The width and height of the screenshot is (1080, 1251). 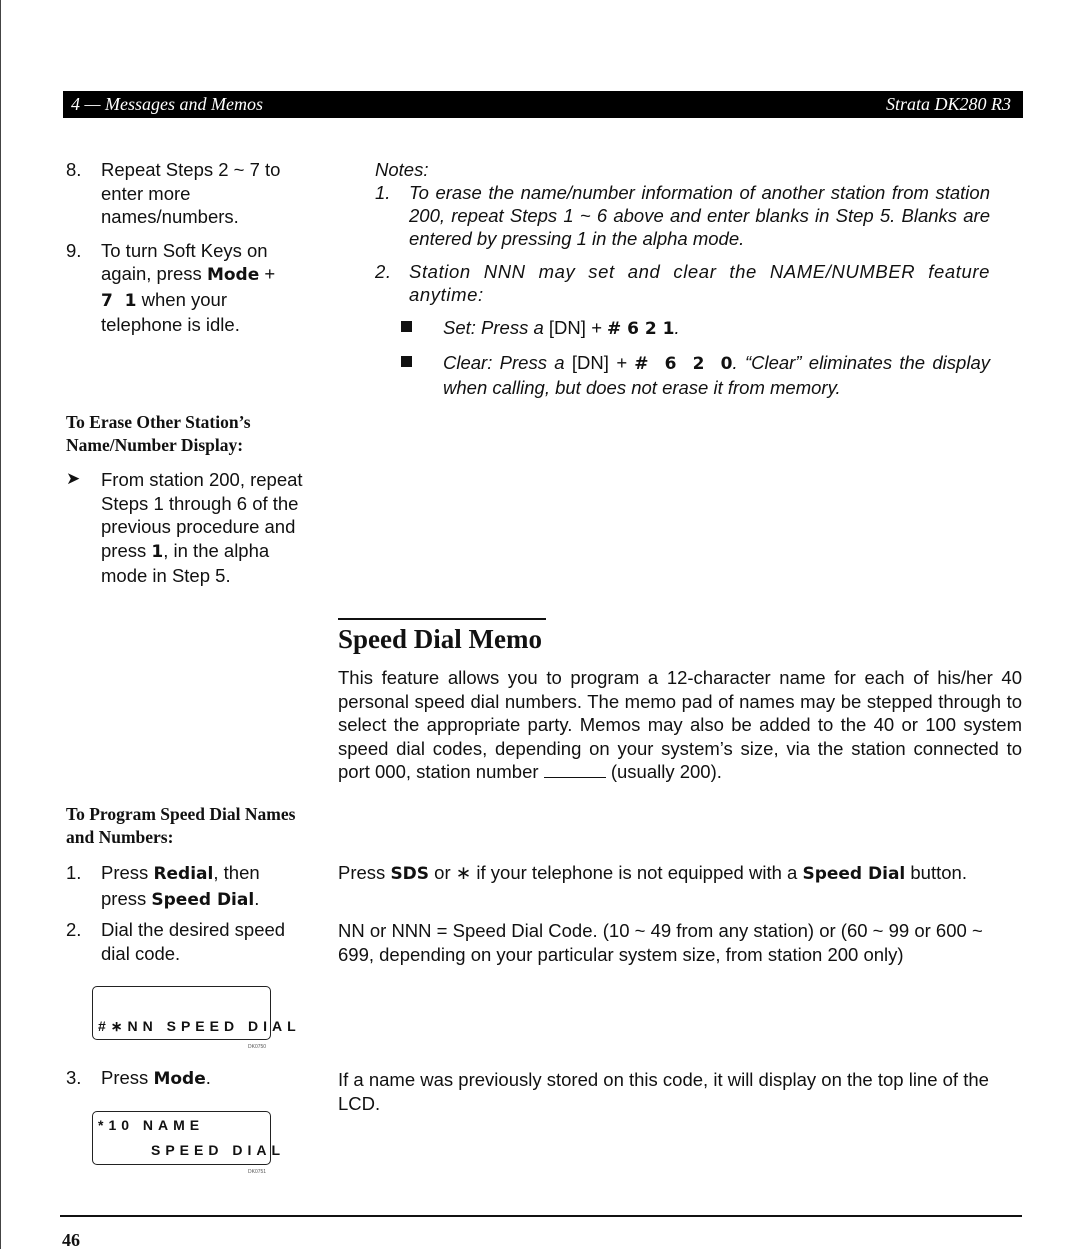 What do you see at coordinates (641, 329) in the screenshot?
I see `feature-code: # 6 2 1` at bounding box center [641, 329].